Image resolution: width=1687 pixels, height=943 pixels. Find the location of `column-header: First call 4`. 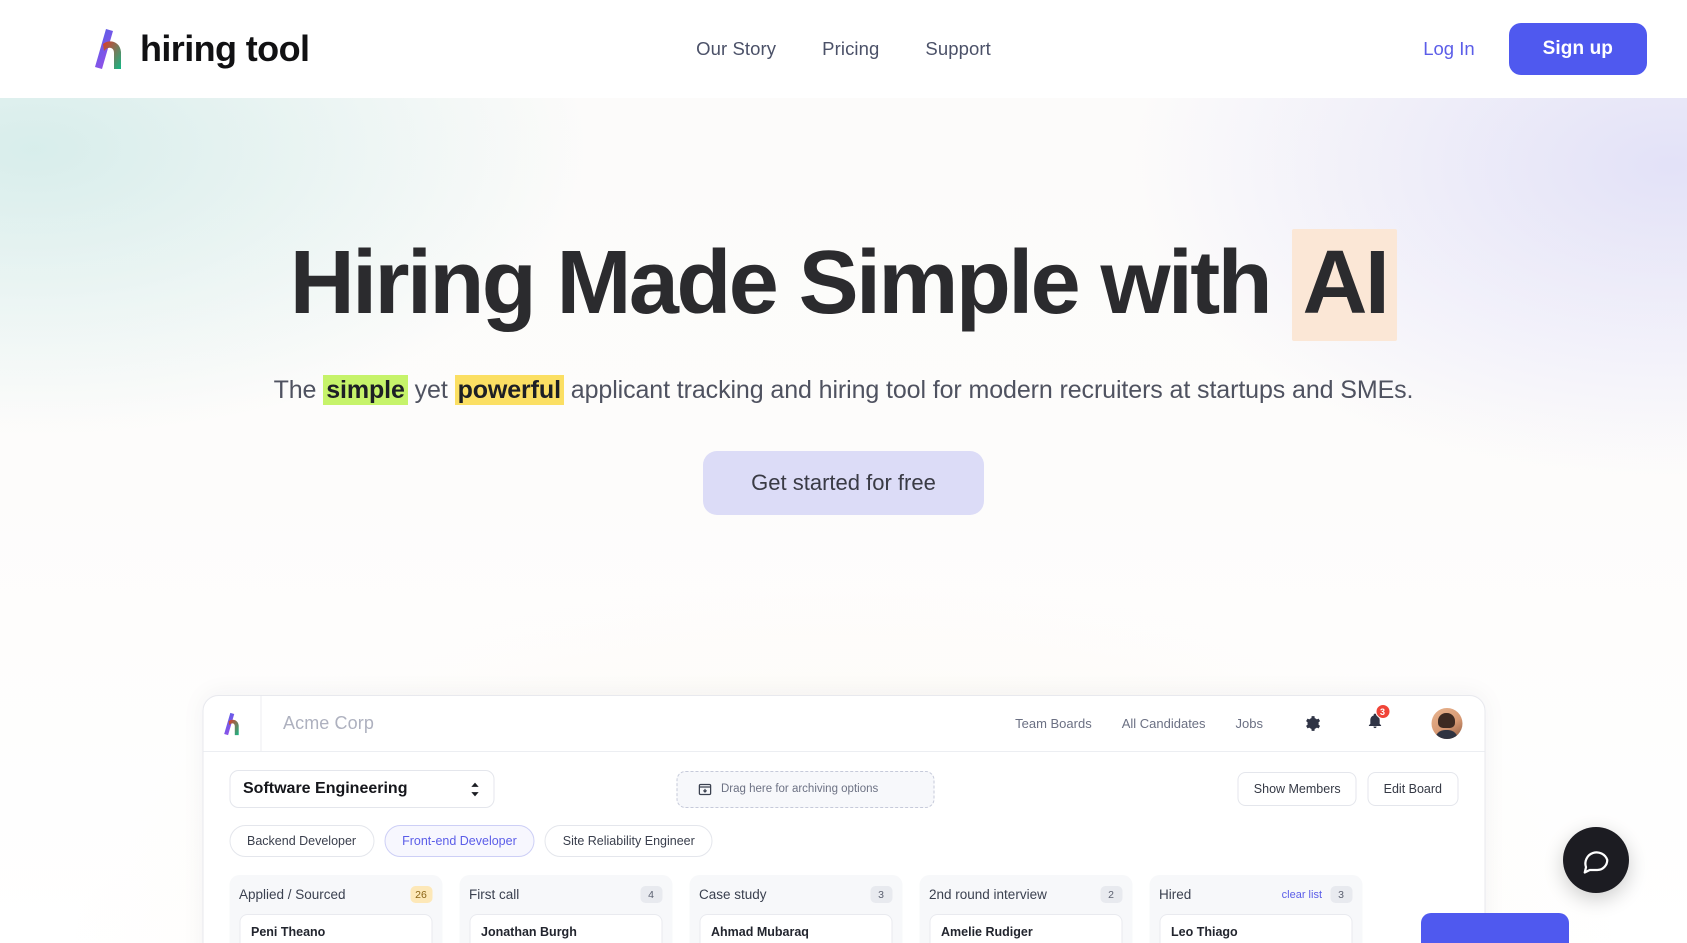

column-header: First call 4 is located at coordinates (565, 894).